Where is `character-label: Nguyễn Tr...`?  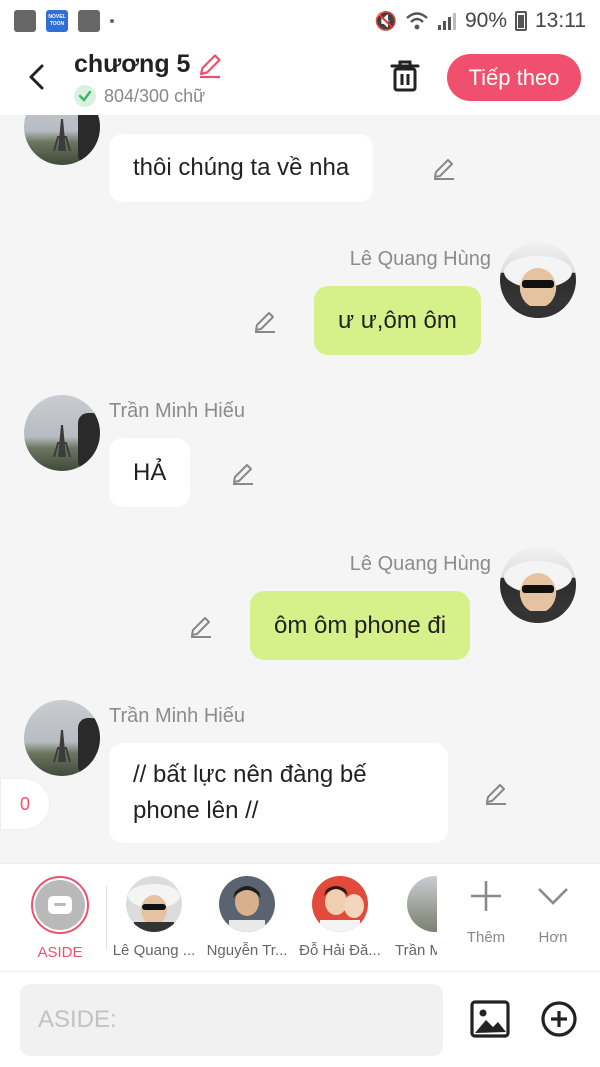
character-label: Nguyễn Tr... is located at coordinates (247, 950).